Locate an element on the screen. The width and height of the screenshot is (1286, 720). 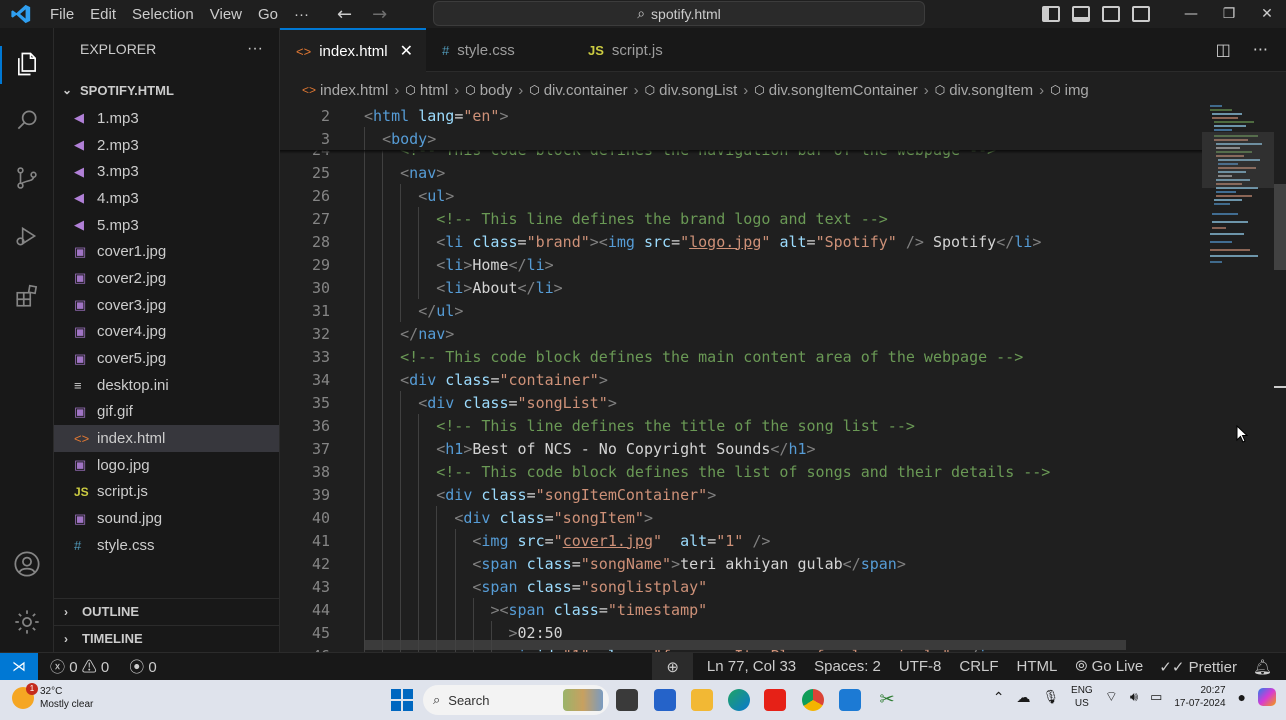
language-mode: HTML is located at coordinates (1037, 666).